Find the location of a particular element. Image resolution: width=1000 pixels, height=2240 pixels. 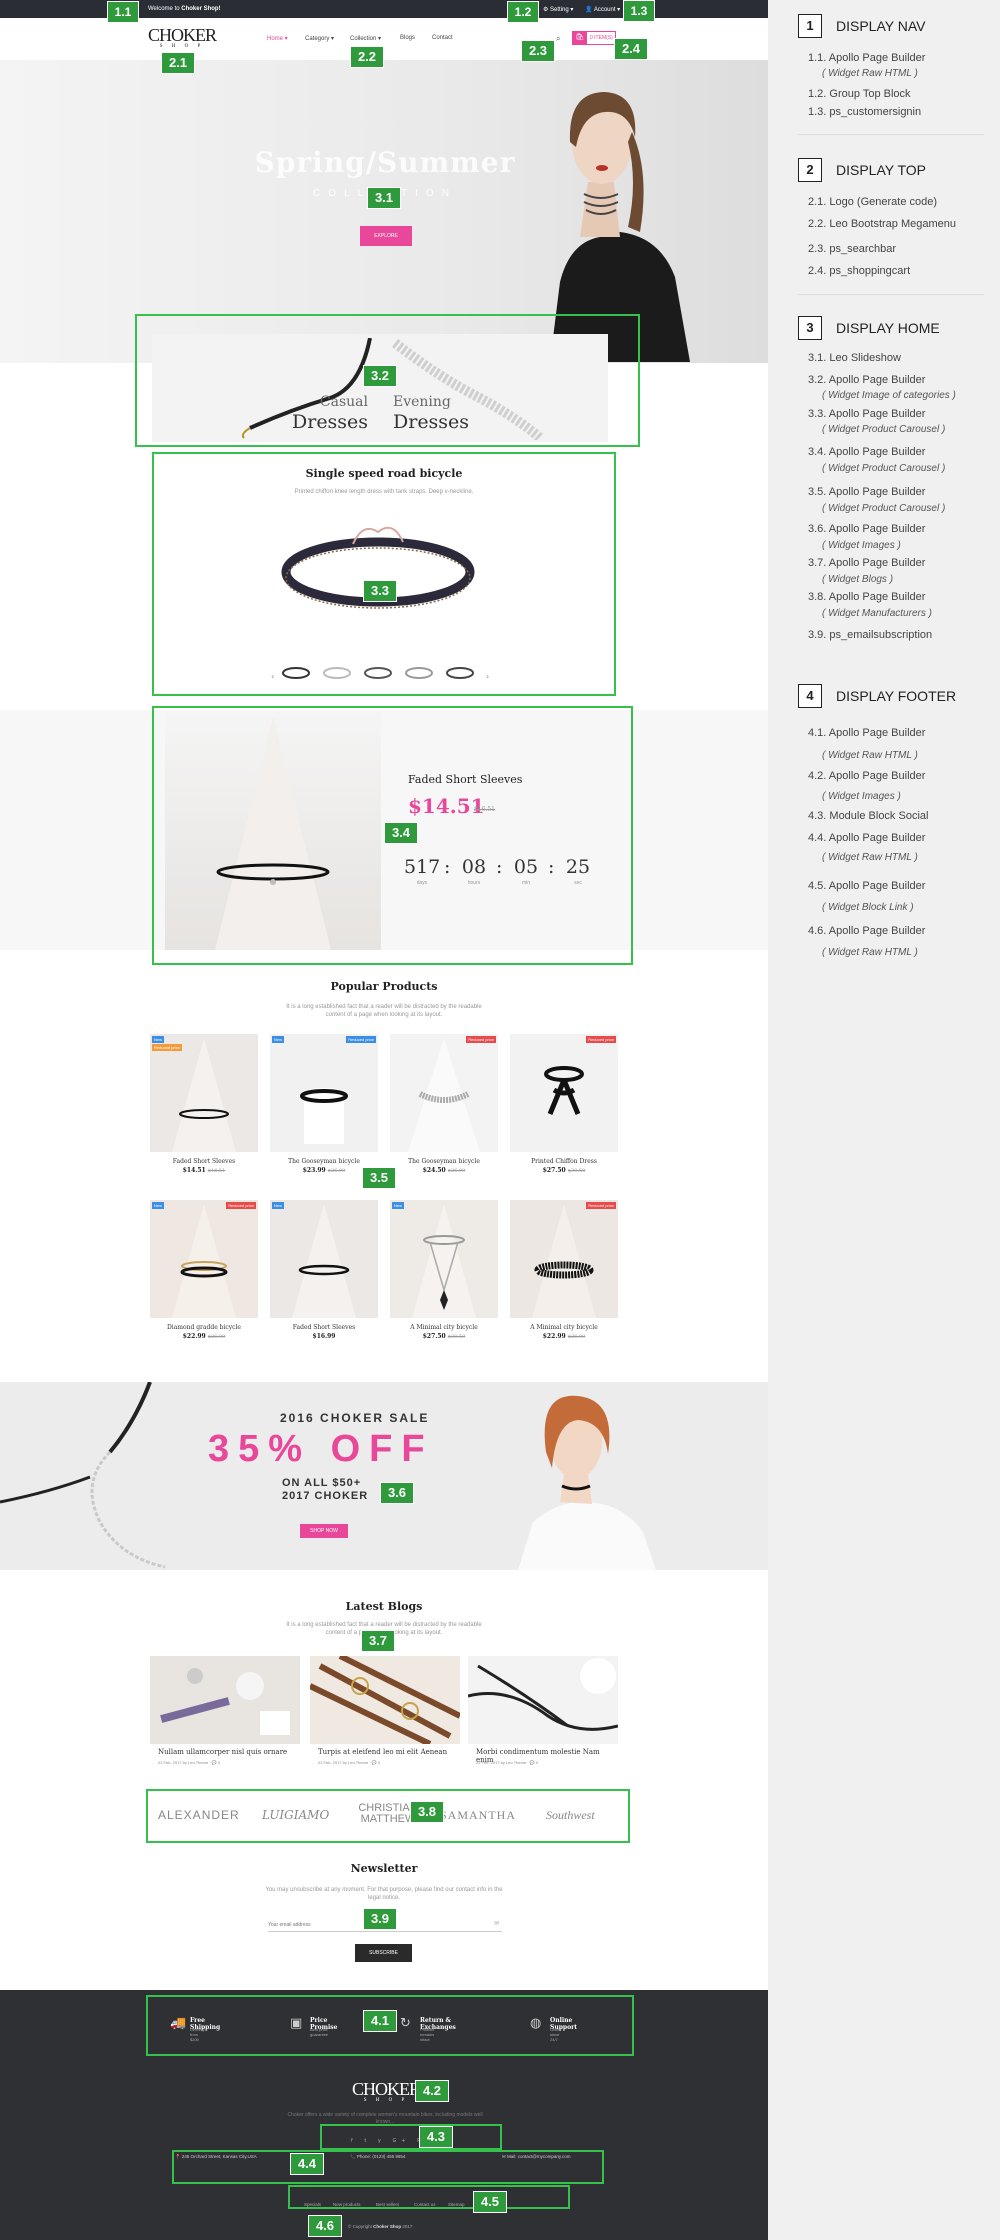

copyright: © Copyright Choker Shop 2017 is located at coordinates (380, 2226).